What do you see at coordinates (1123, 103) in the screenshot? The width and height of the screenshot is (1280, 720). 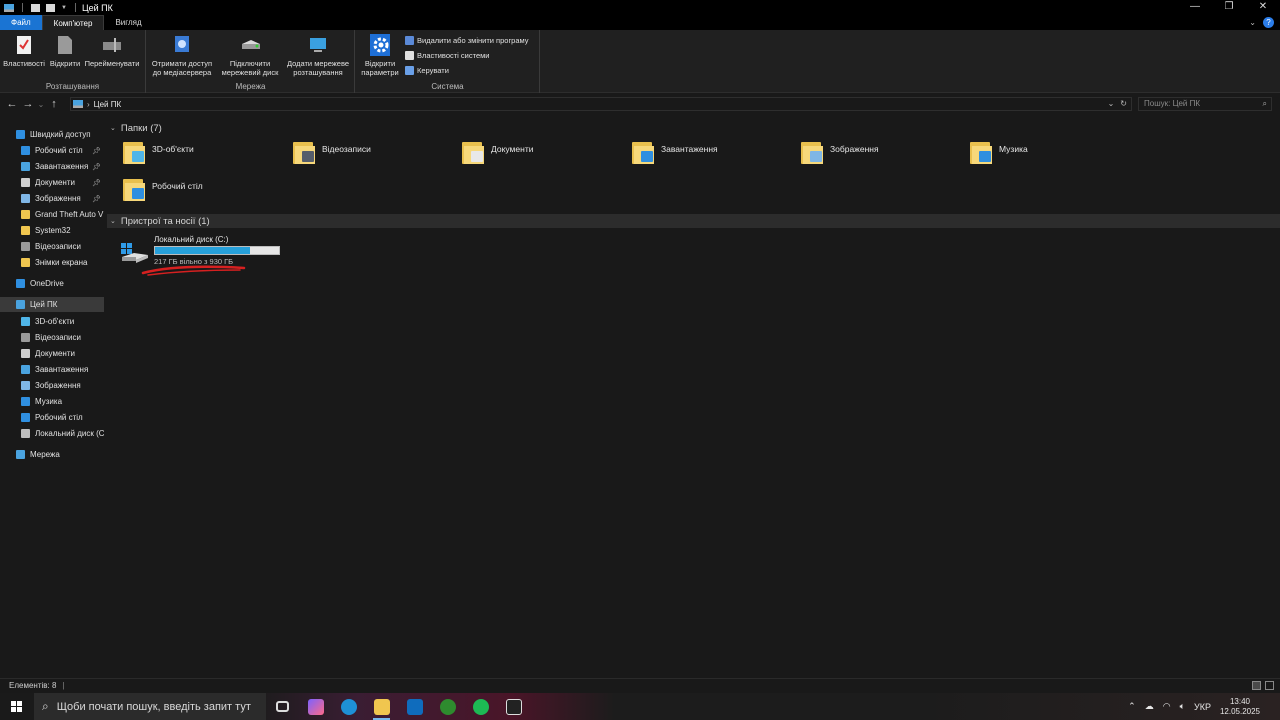 I see `refresh-icon: ↻` at bounding box center [1123, 103].